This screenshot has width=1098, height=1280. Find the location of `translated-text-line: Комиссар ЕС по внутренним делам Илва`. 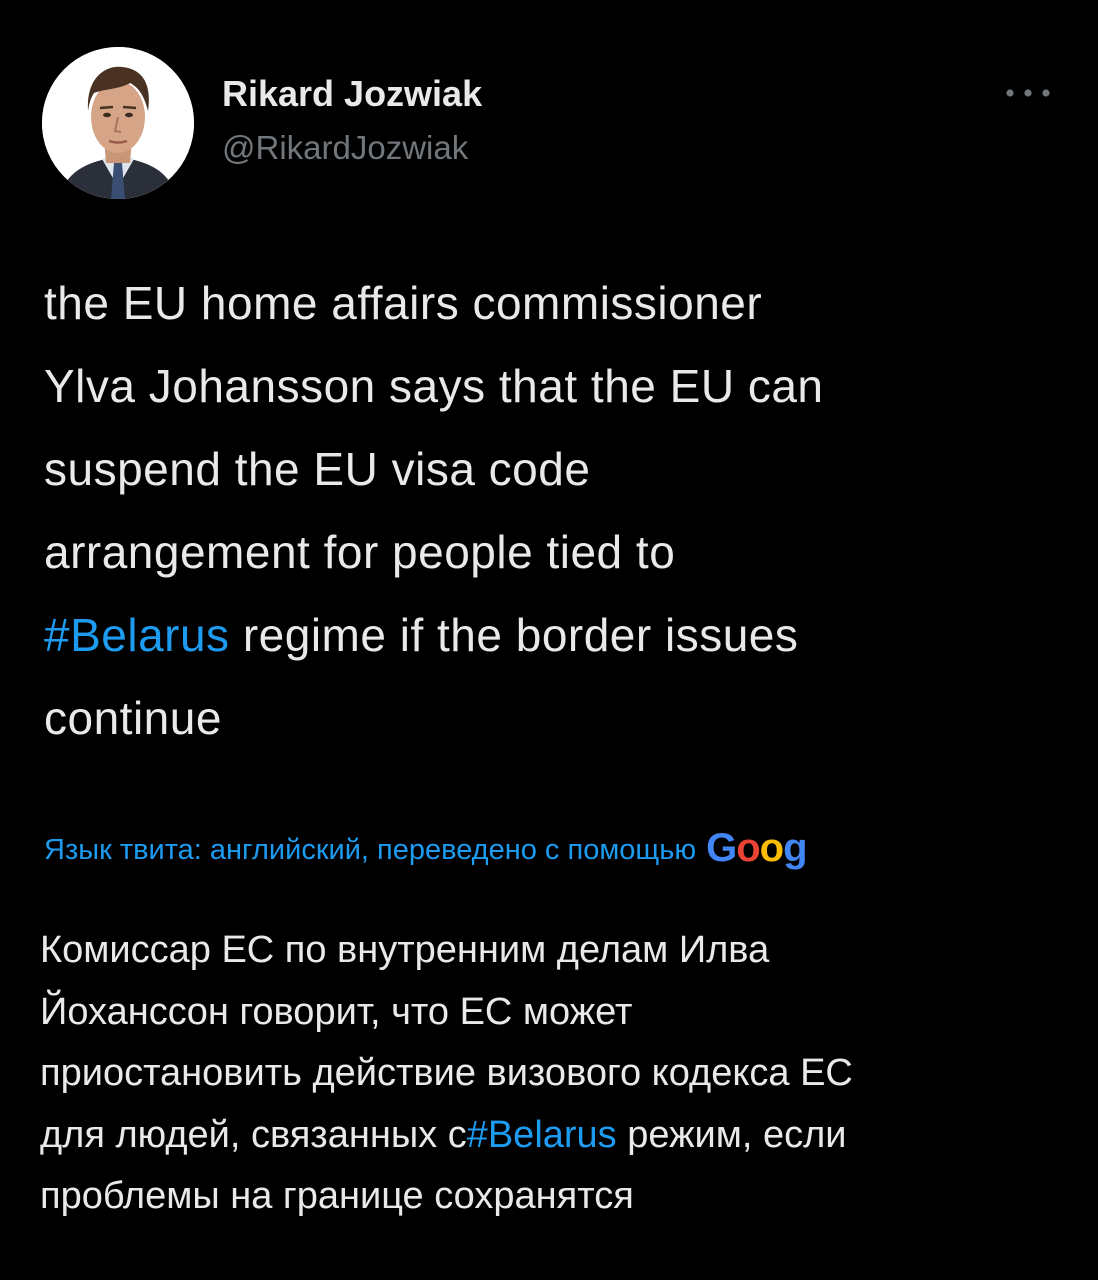

translated-text-line: Комиссар ЕС по внутренним делам Илва is located at coordinates (405, 950).